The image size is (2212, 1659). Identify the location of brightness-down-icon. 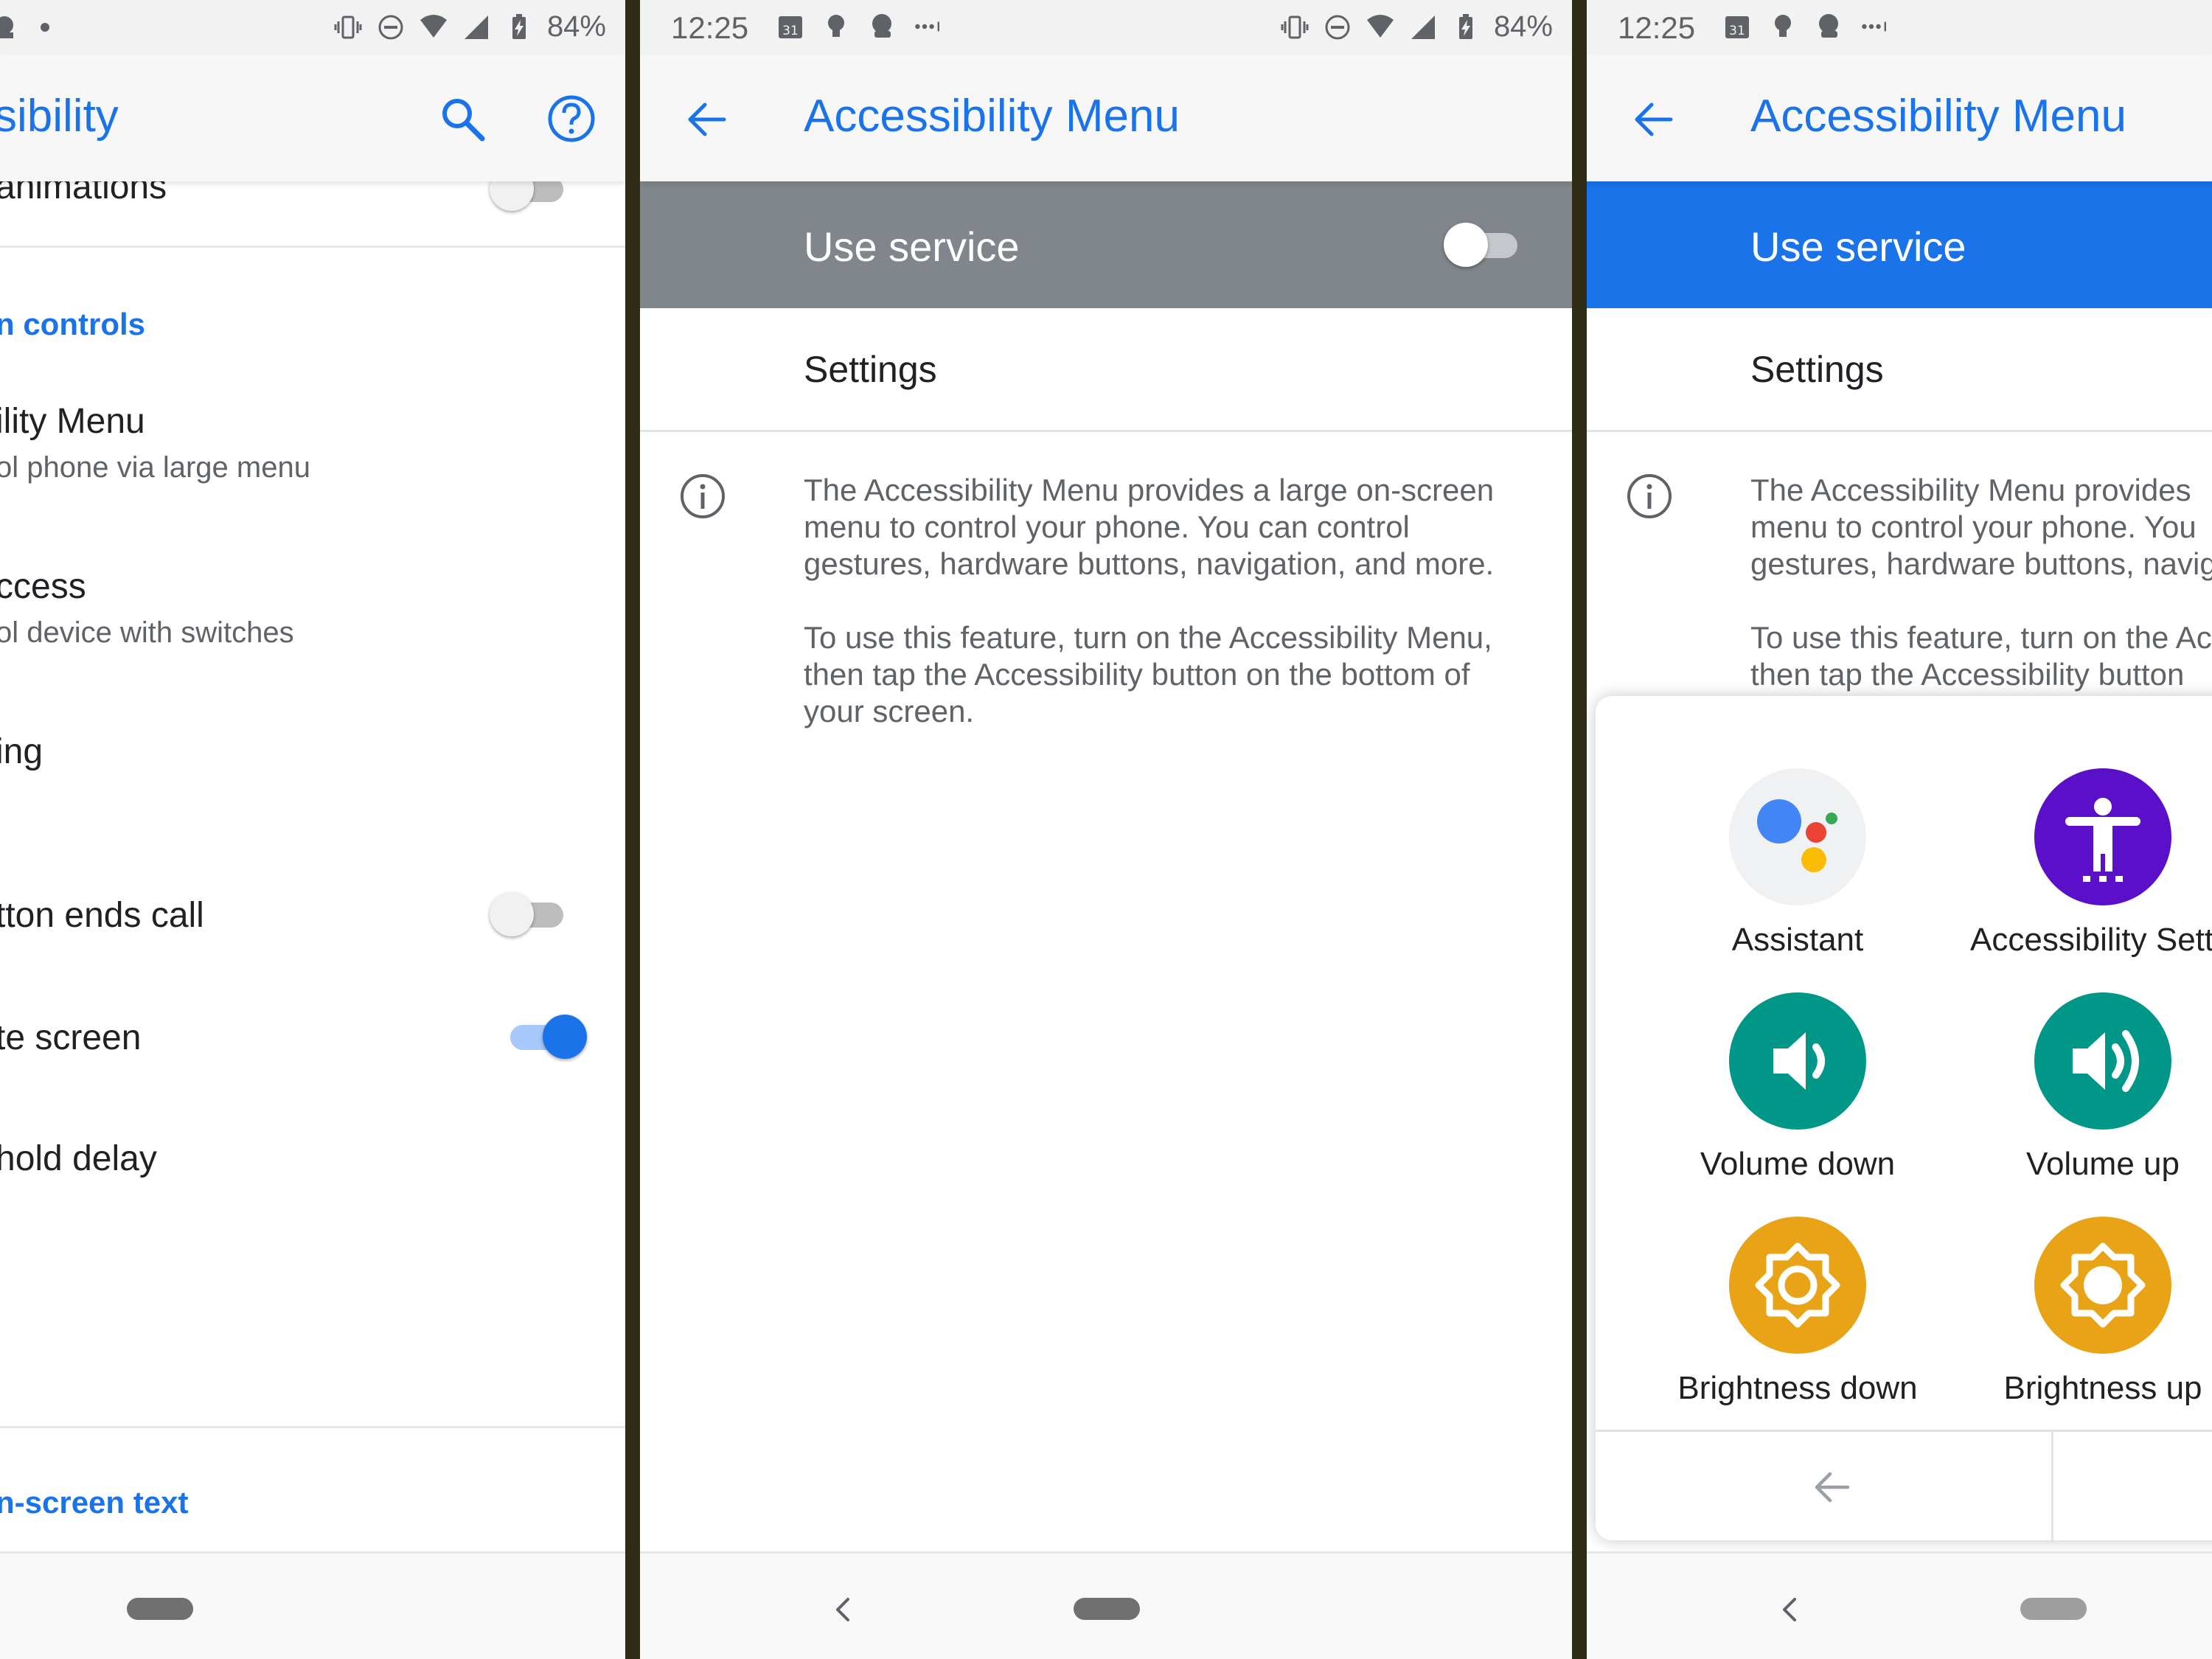
(1797, 1285).